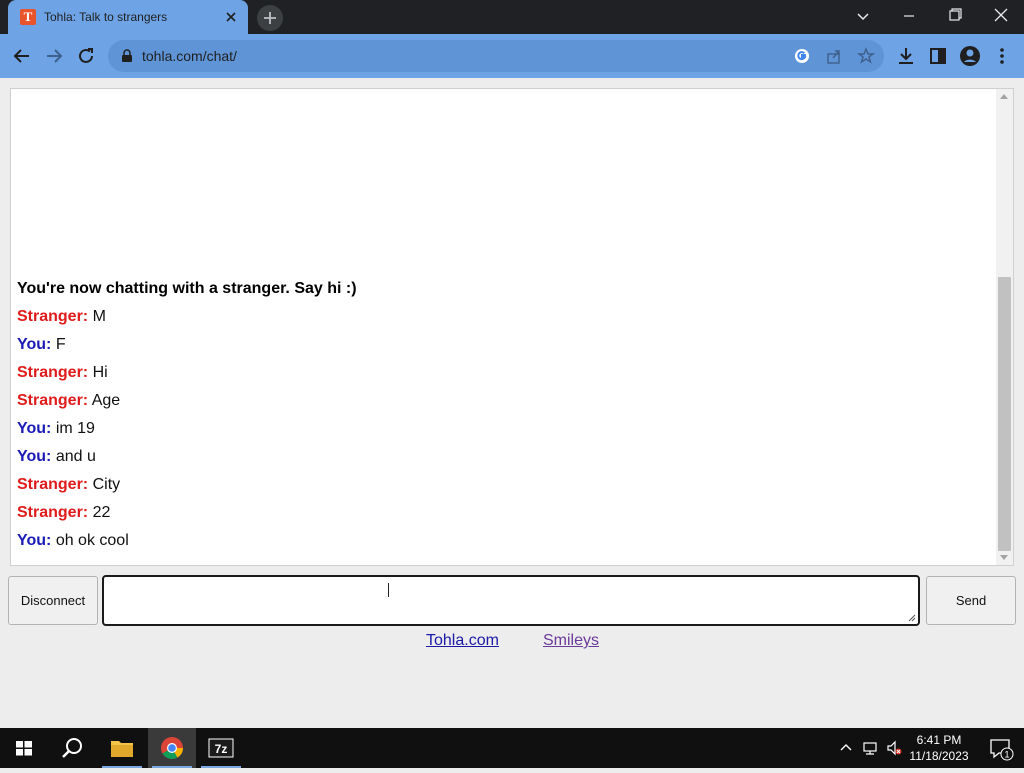 This screenshot has height=773, width=1024. Describe the element at coordinates (101, 512) in the screenshot. I see `message-text: 22` at that location.